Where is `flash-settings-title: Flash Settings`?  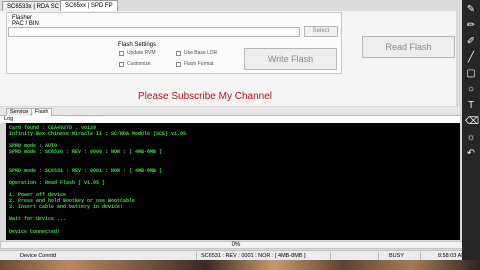 flash-settings-title: Flash Settings is located at coordinates (137, 45).